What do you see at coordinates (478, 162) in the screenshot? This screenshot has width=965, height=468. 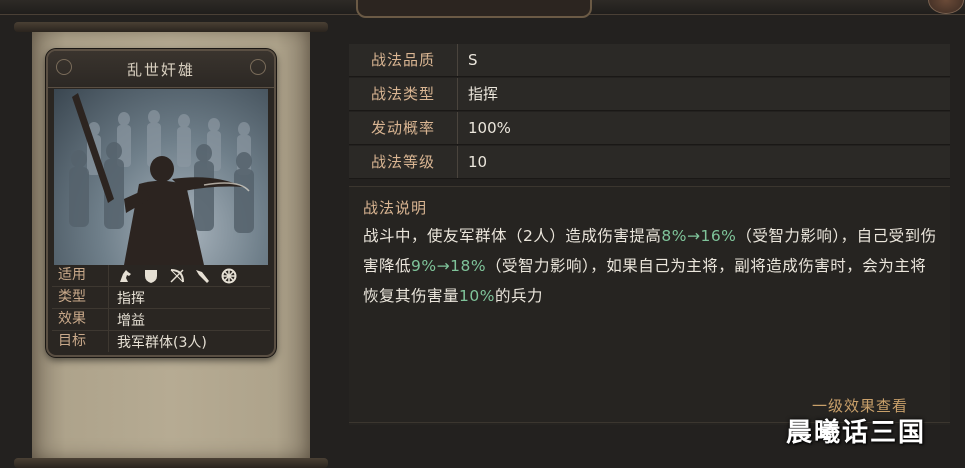 I see `attr-value: 10` at bounding box center [478, 162].